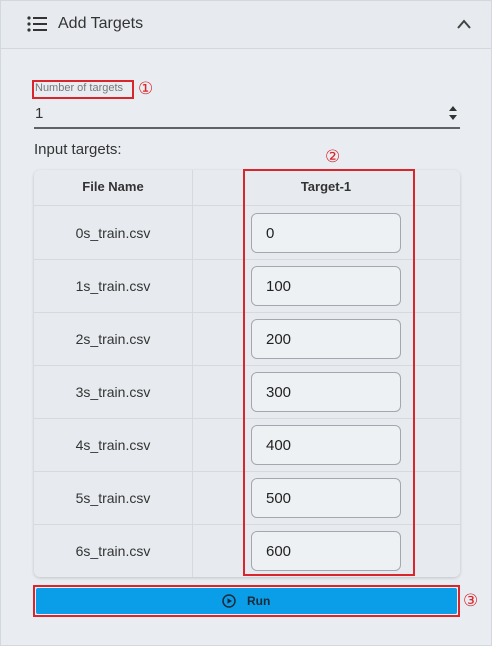 The height and width of the screenshot is (646, 492). Describe the element at coordinates (113, 392) in the screenshot. I see `file-name-cell: 3s_train.csv` at that location.